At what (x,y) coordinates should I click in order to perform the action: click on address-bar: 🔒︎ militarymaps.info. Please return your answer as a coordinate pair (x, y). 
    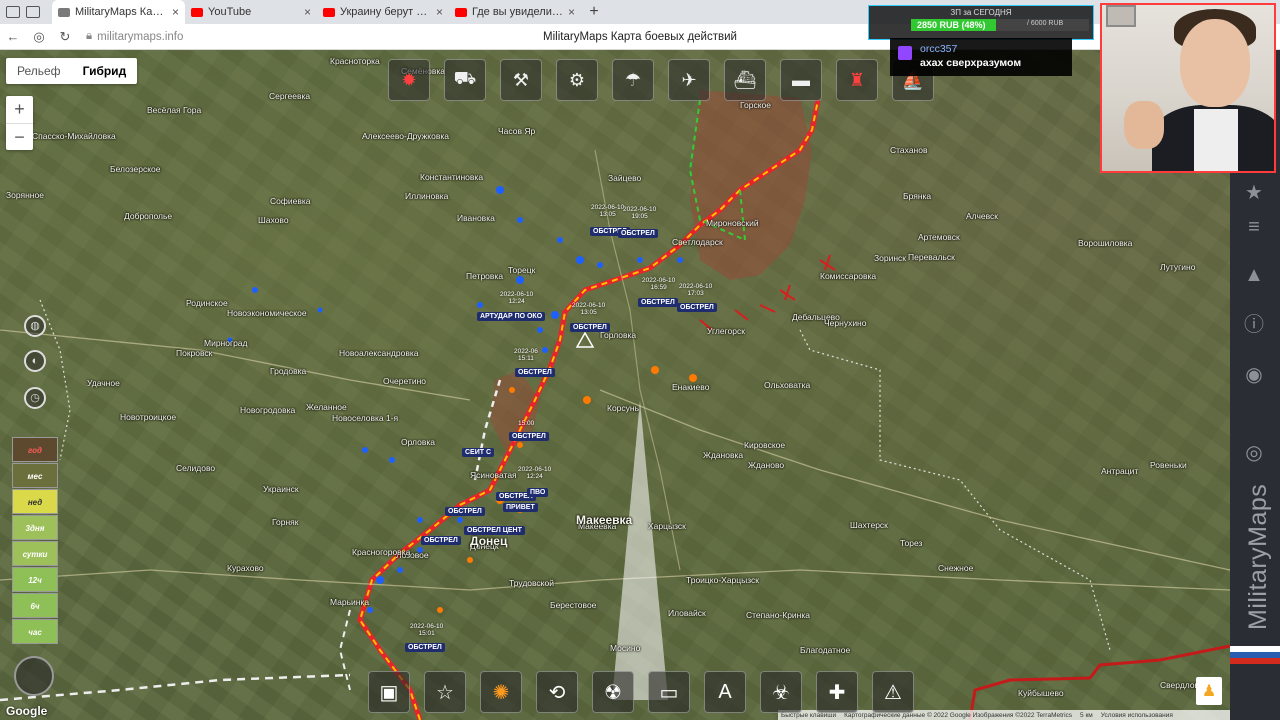
    Looking at the image, I should click on (134, 36).